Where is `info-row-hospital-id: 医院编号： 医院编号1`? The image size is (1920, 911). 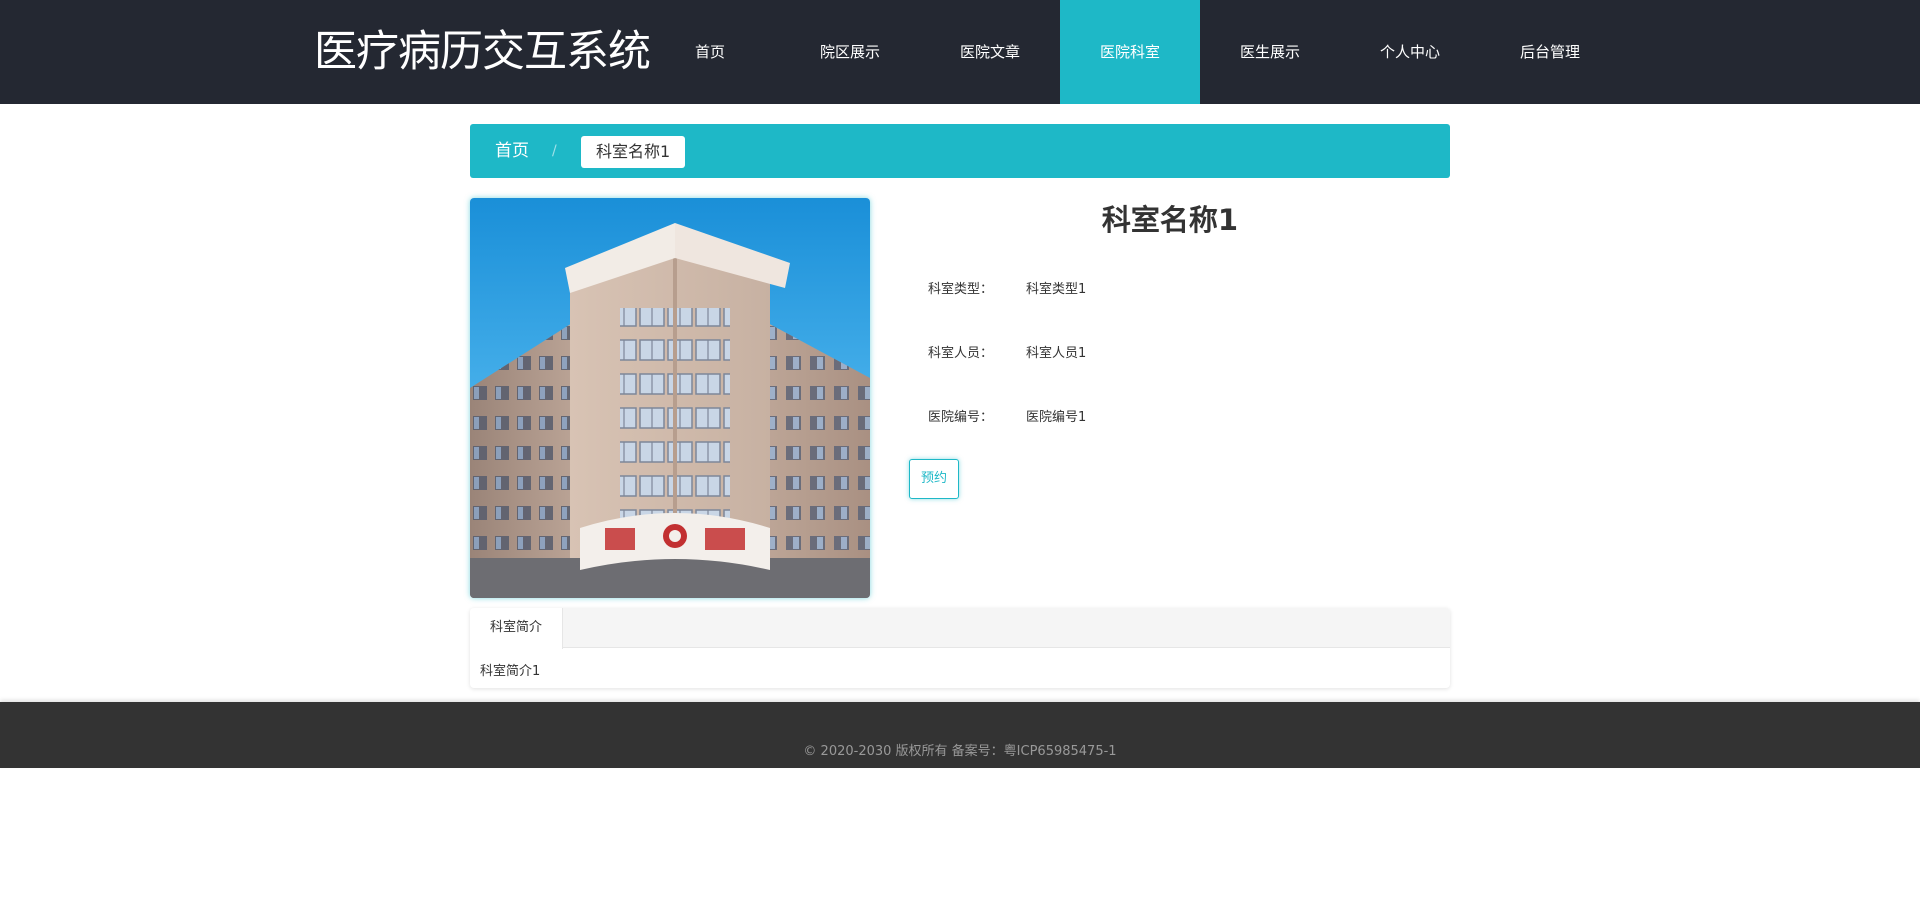
info-row-hospital-id: 医院编号： 医院编号1 is located at coordinates (1007, 418).